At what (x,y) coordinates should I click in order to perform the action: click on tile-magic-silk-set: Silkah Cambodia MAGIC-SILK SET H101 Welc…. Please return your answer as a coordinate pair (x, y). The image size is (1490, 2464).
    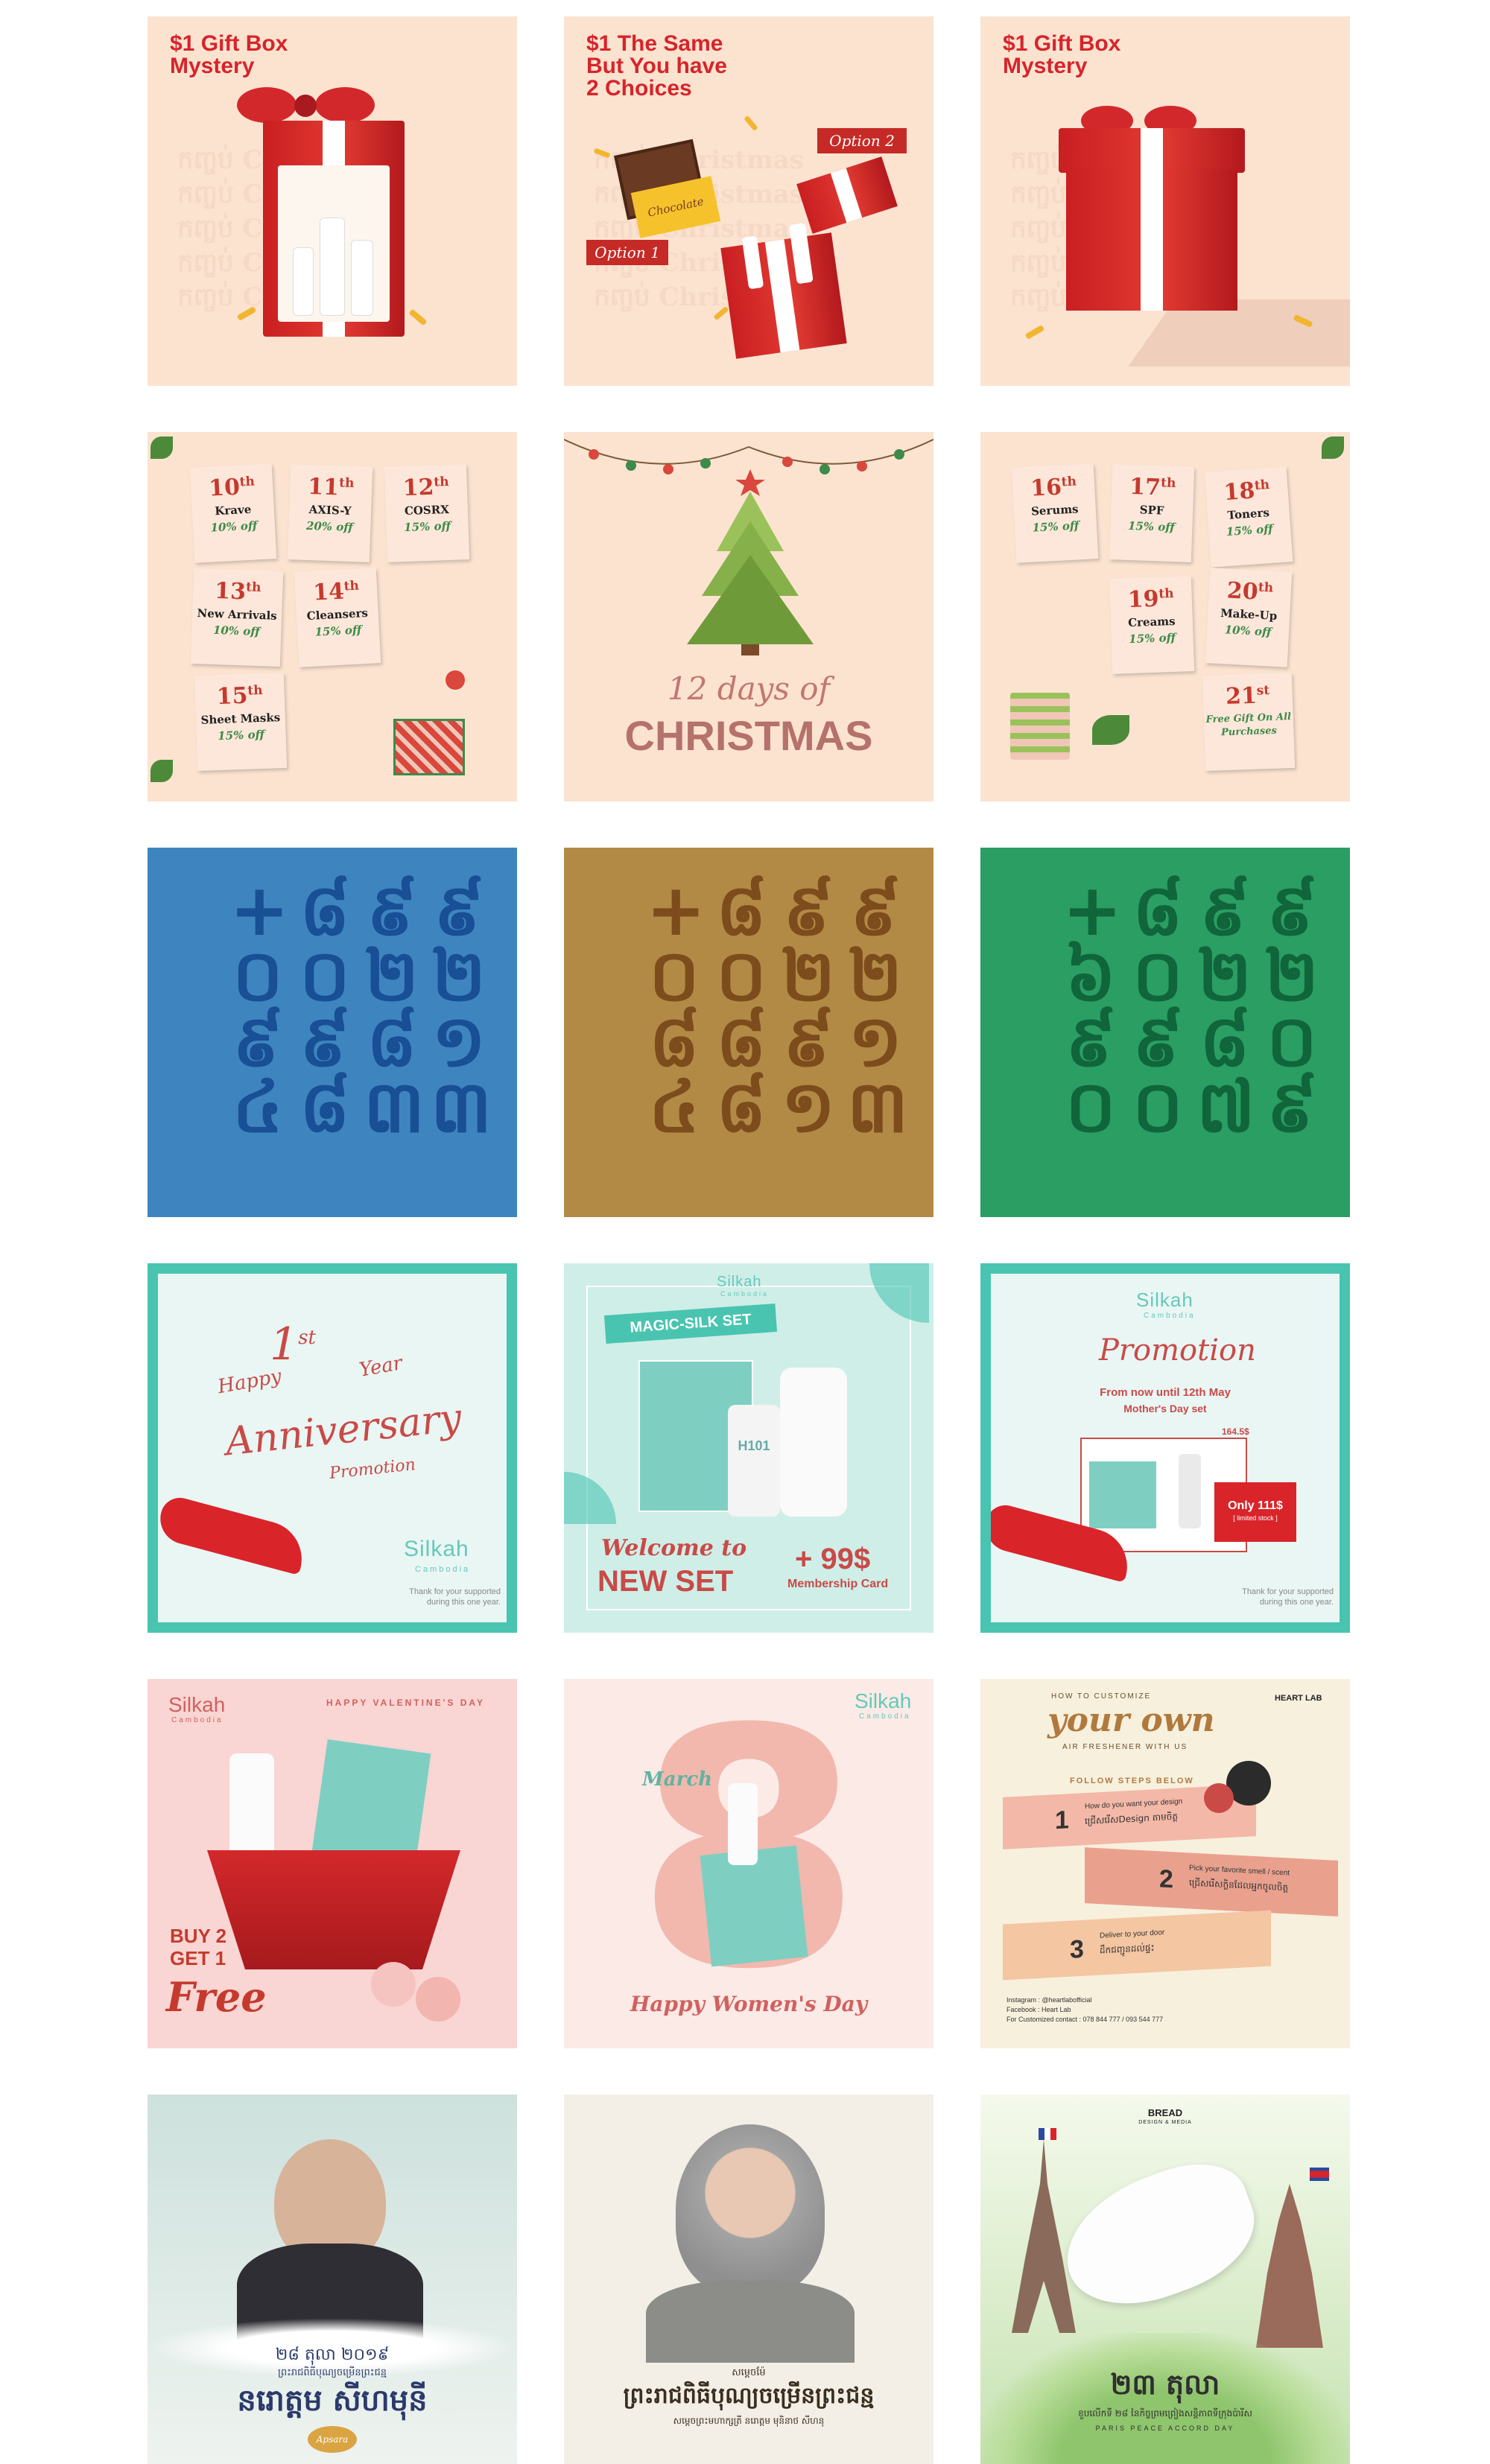
    Looking at the image, I should click on (748, 1448).